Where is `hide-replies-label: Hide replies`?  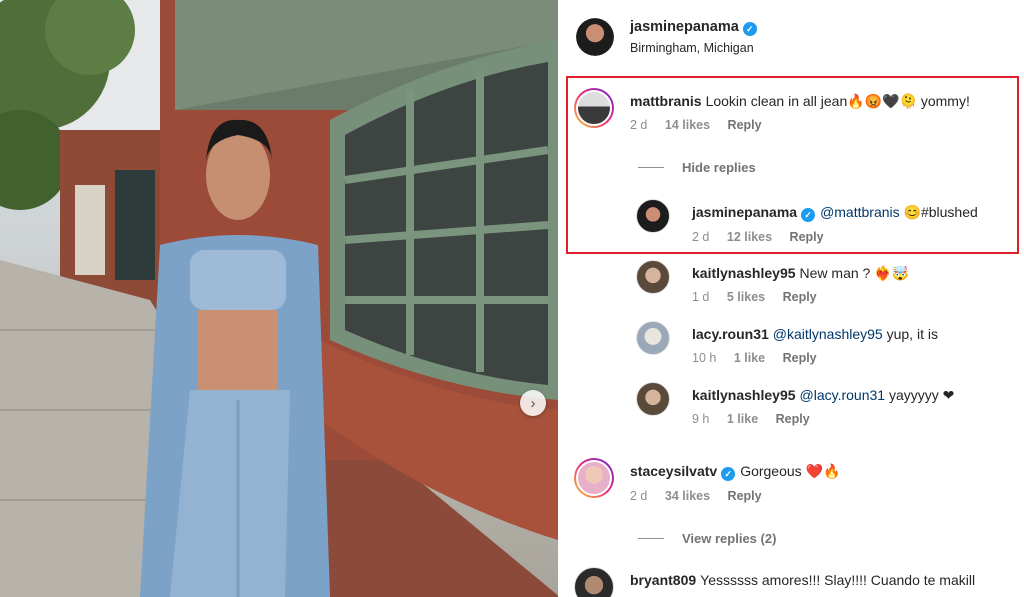 hide-replies-label: Hide replies is located at coordinates (719, 167).